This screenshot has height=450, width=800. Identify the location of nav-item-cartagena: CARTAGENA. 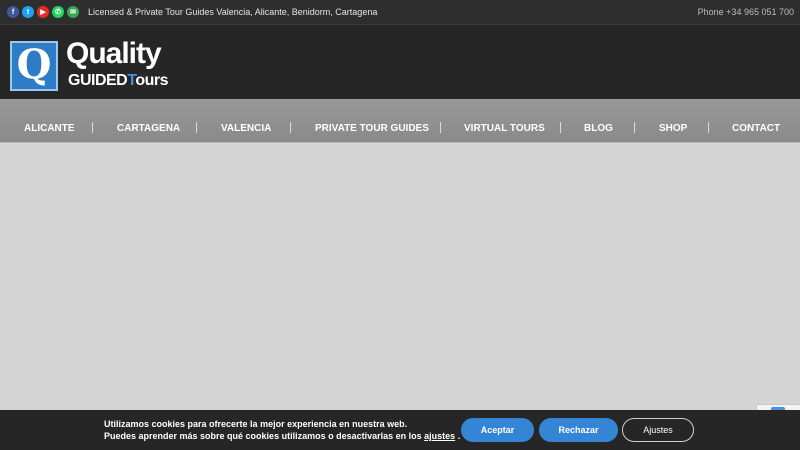
(148, 128).